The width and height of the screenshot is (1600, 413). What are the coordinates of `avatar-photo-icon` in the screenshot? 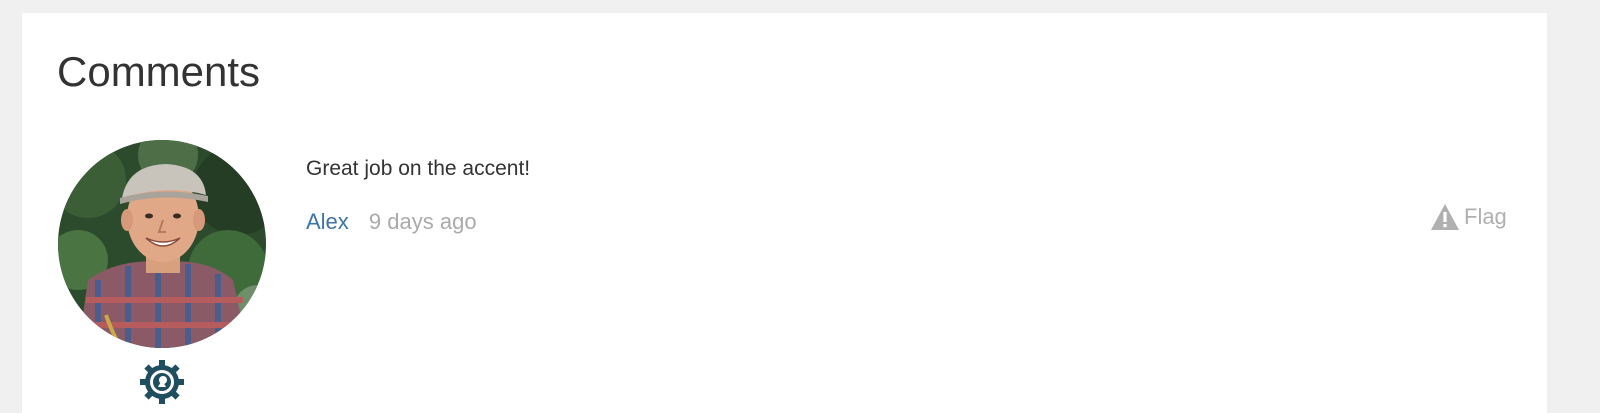 It's located at (162, 244).